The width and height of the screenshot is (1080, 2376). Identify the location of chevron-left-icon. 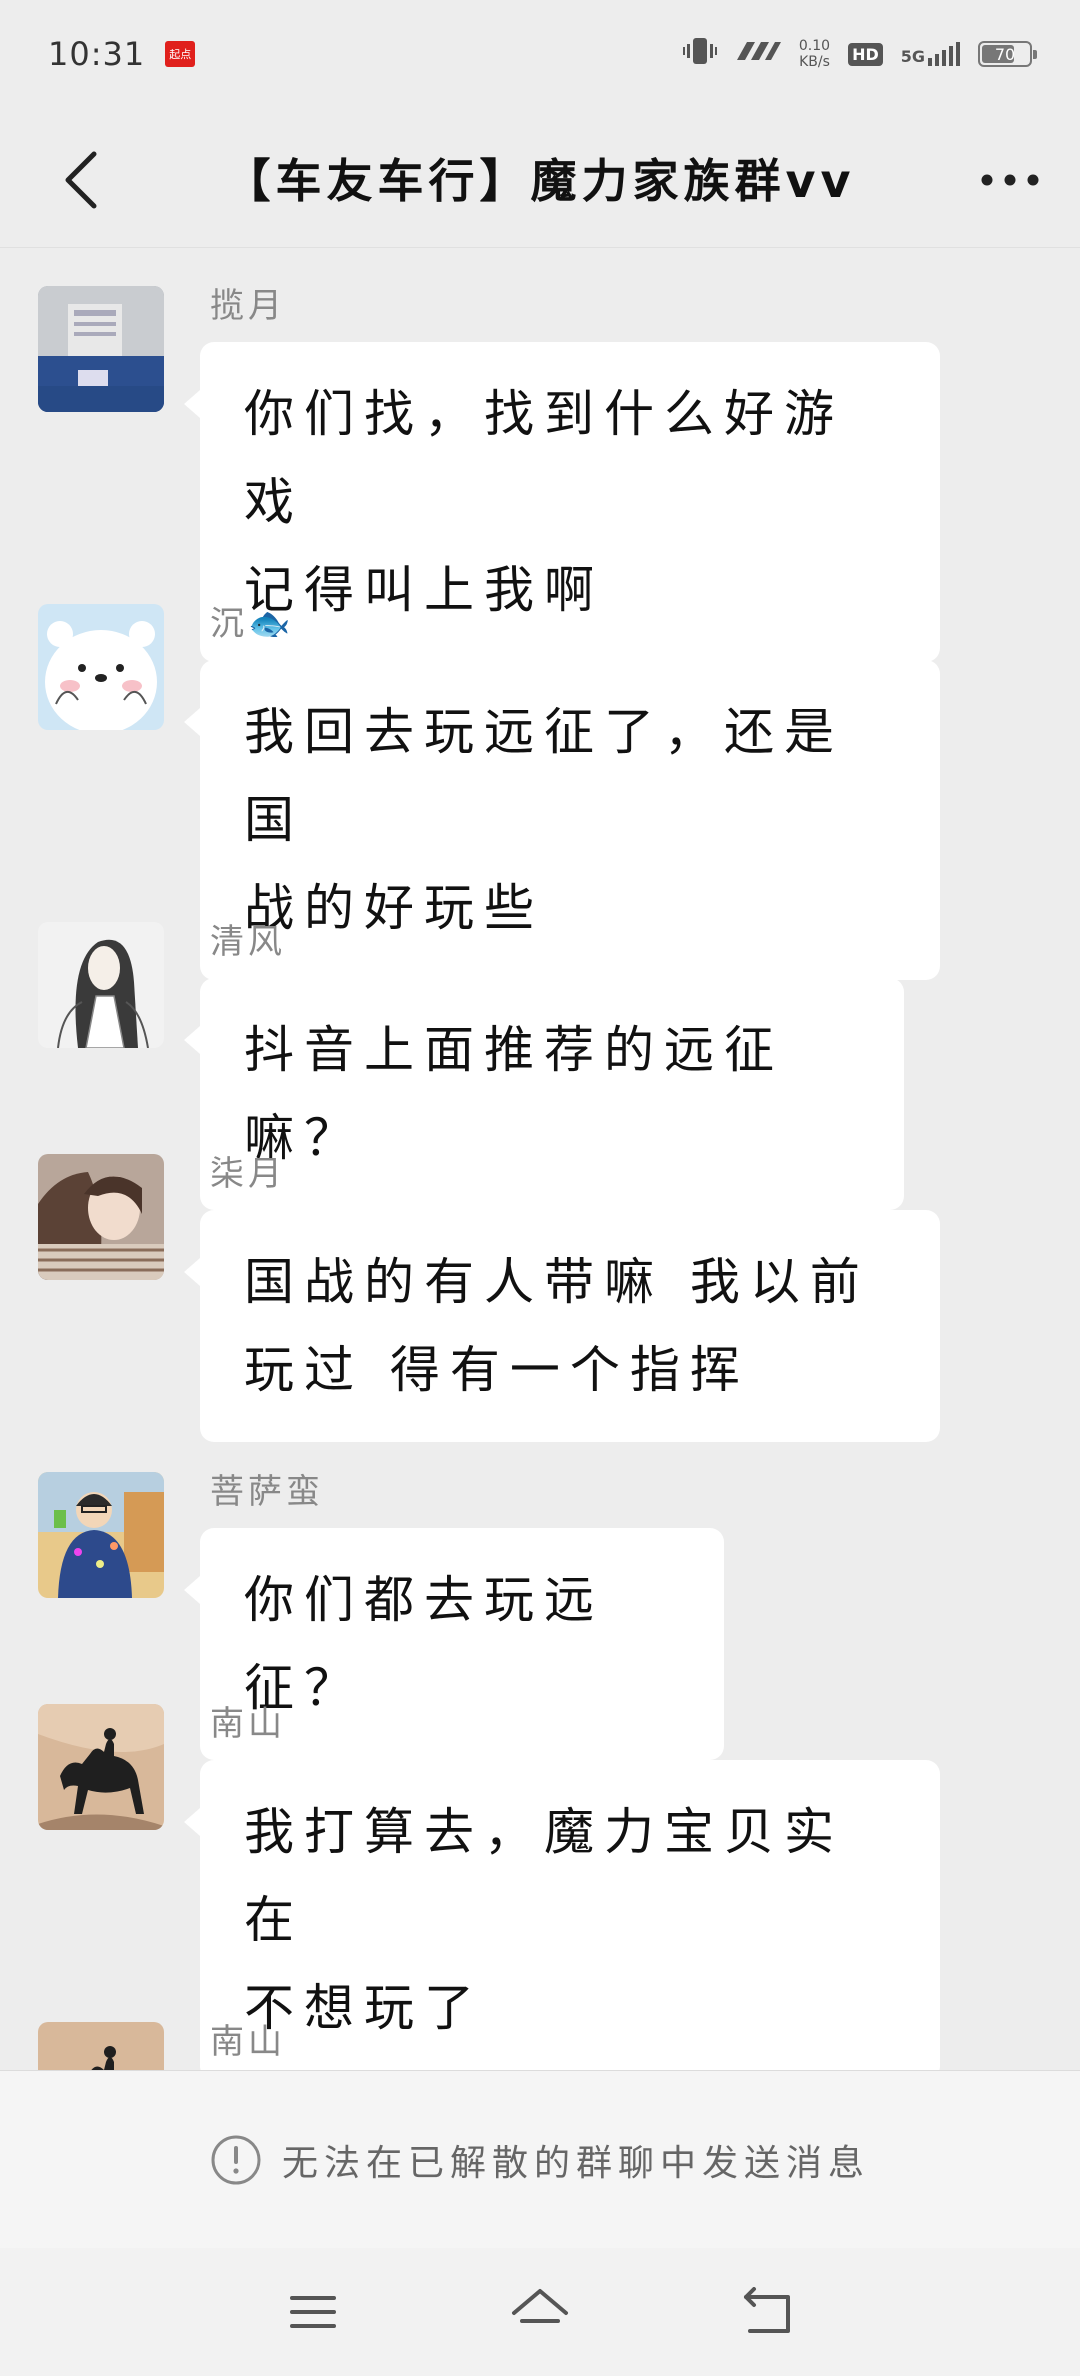
(81, 180).